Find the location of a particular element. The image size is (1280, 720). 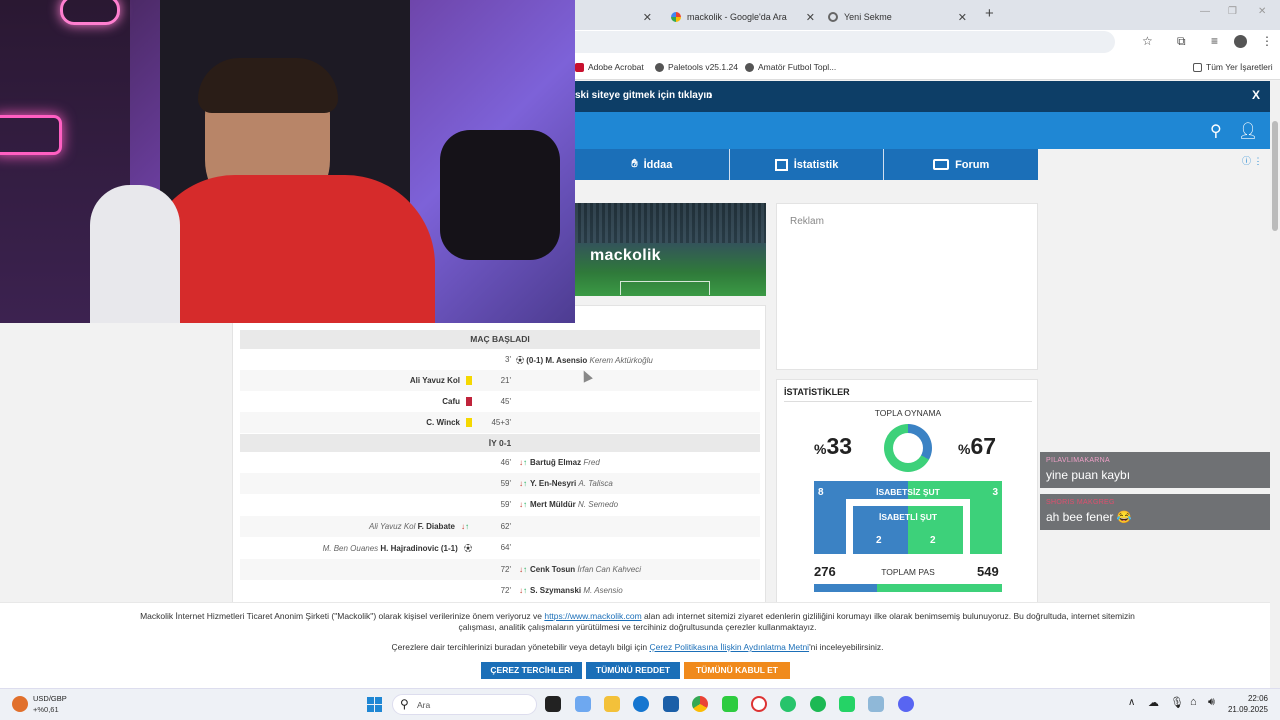

ad-info-icon: ⓘ ⋮ is located at coordinates (1252, 160).